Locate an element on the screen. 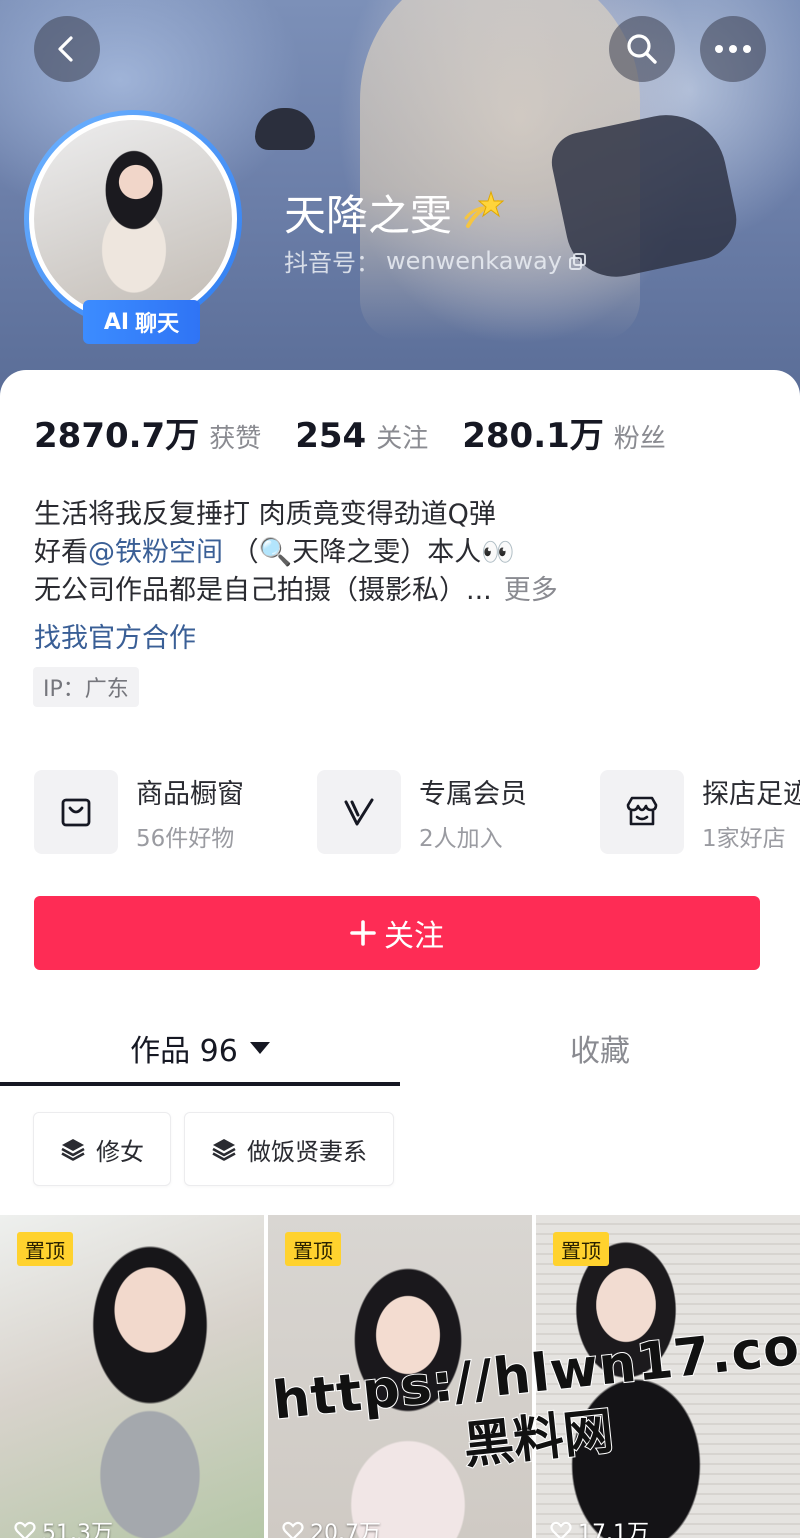 The image size is (800, 1538). stat-label: 获赞 is located at coordinates (235, 439).